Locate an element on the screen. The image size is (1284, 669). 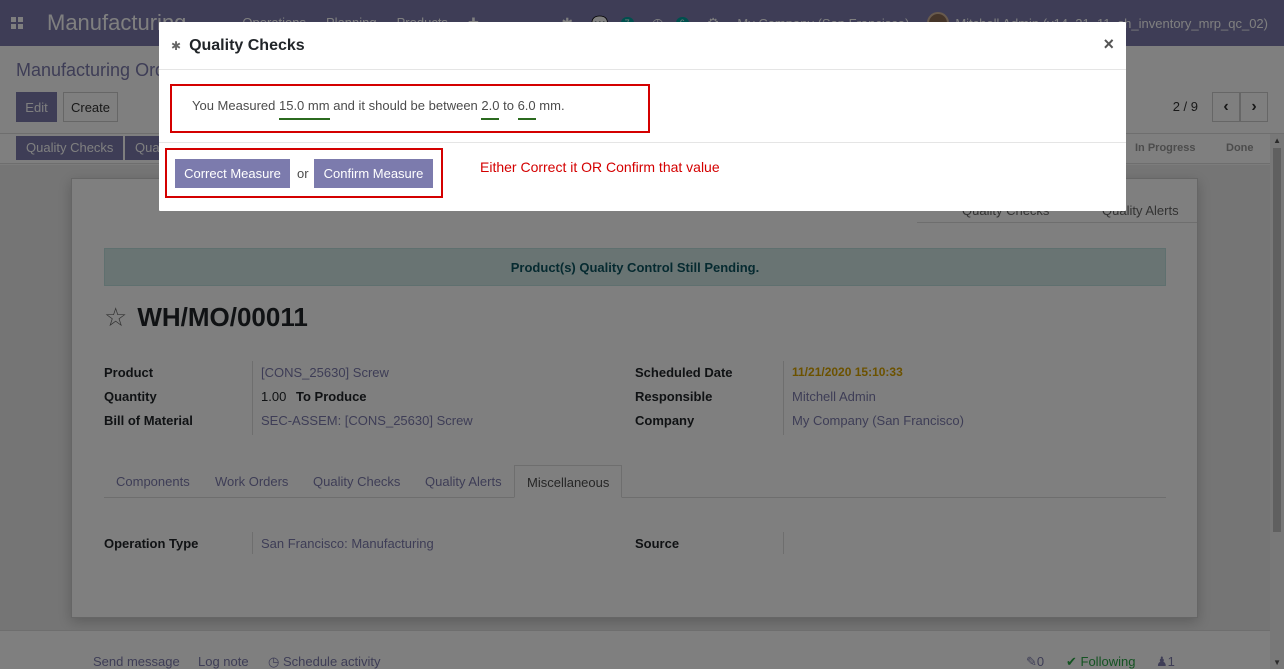
or-text: or is located at coordinates (303, 173).